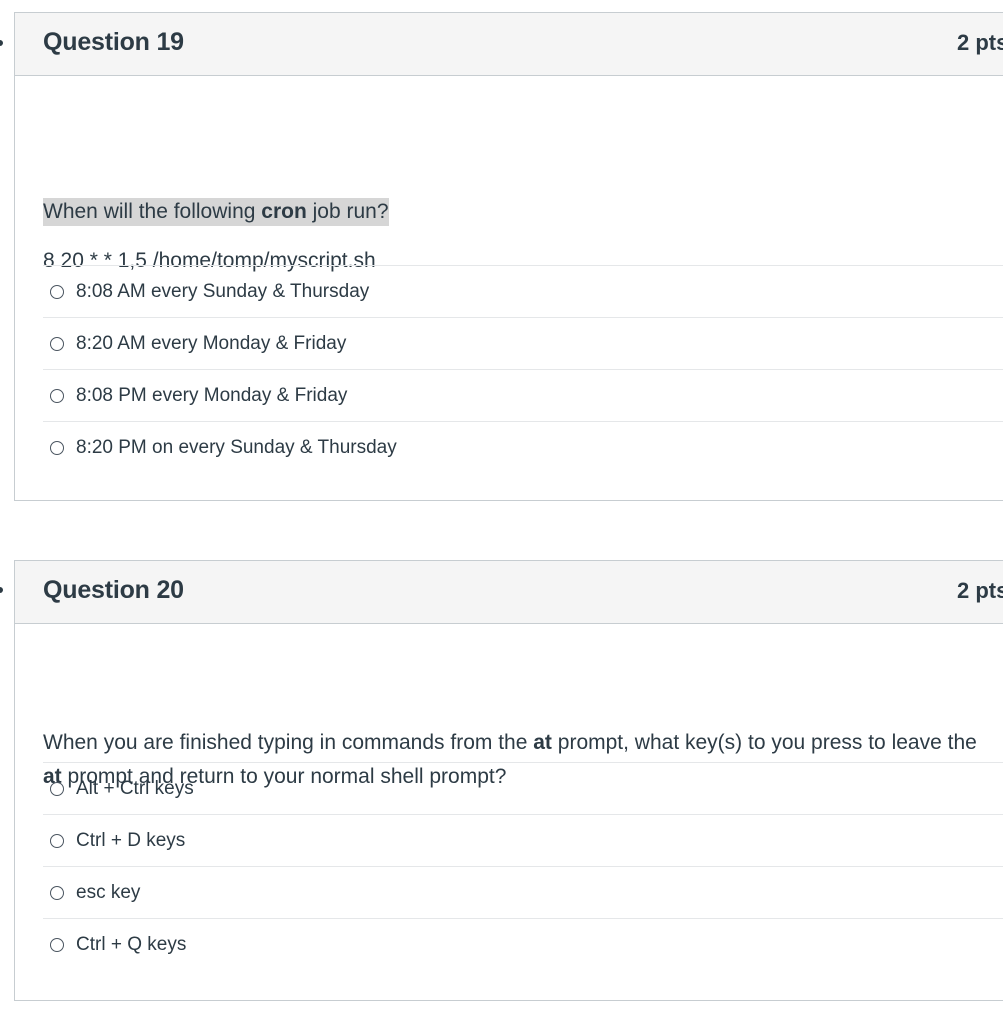 This screenshot has height=1024, width=1003. I want to click on answer-option: 8:20 PM on every Sunday & Thursday, so click(523, 447).